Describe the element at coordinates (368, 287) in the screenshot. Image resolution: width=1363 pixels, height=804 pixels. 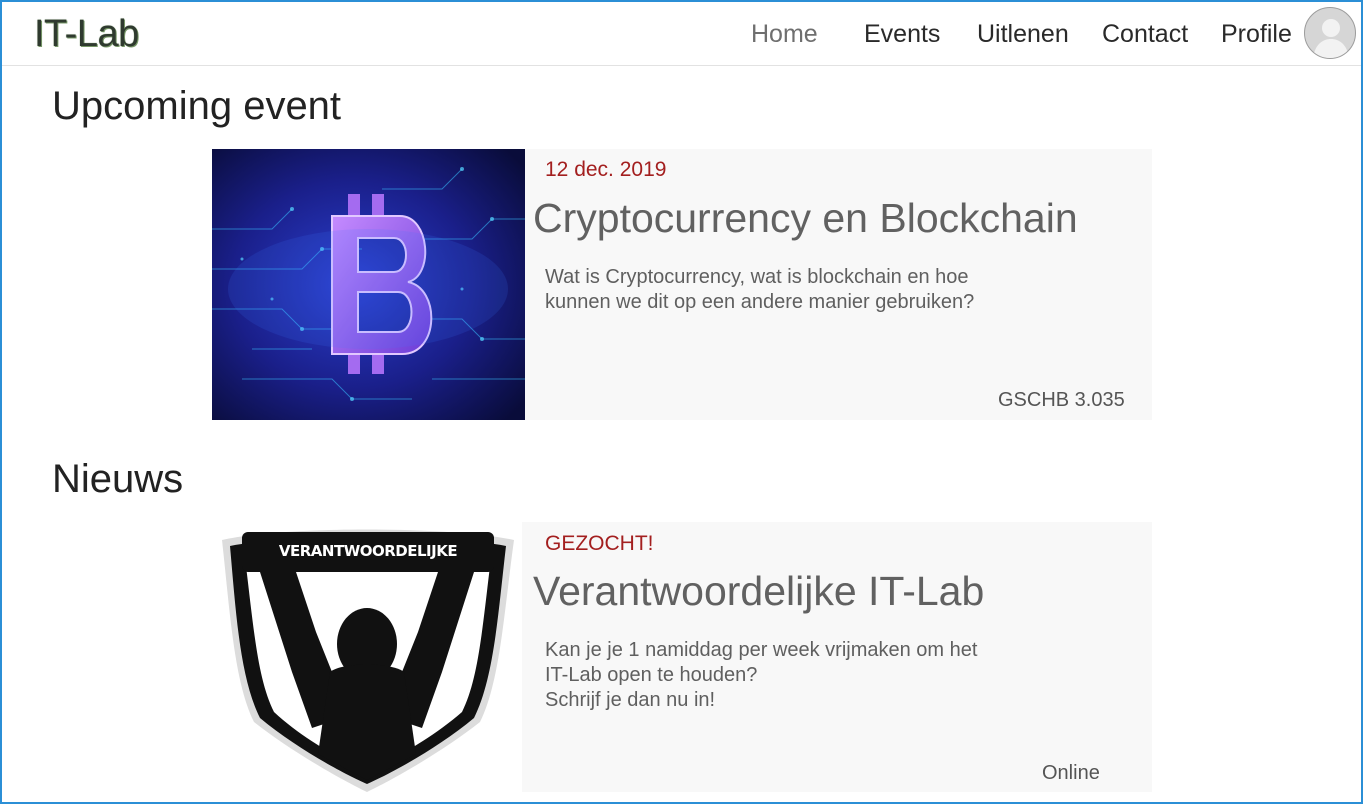
I see `bitcoin-icon` at that location.